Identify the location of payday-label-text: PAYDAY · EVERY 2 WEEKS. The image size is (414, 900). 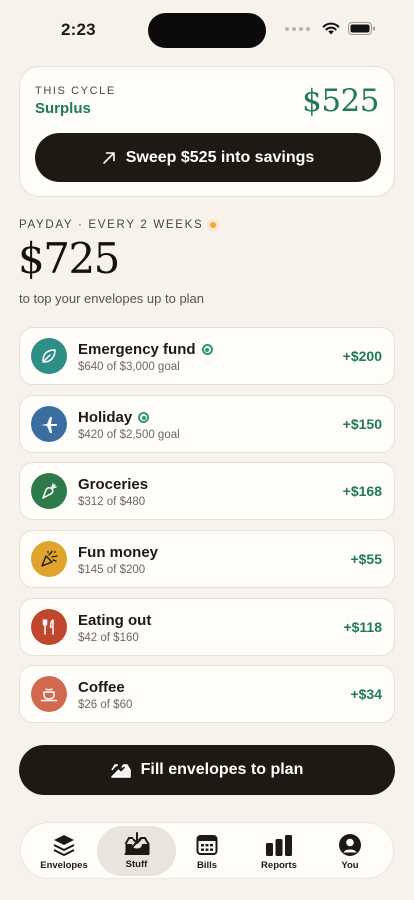
(111, 225).